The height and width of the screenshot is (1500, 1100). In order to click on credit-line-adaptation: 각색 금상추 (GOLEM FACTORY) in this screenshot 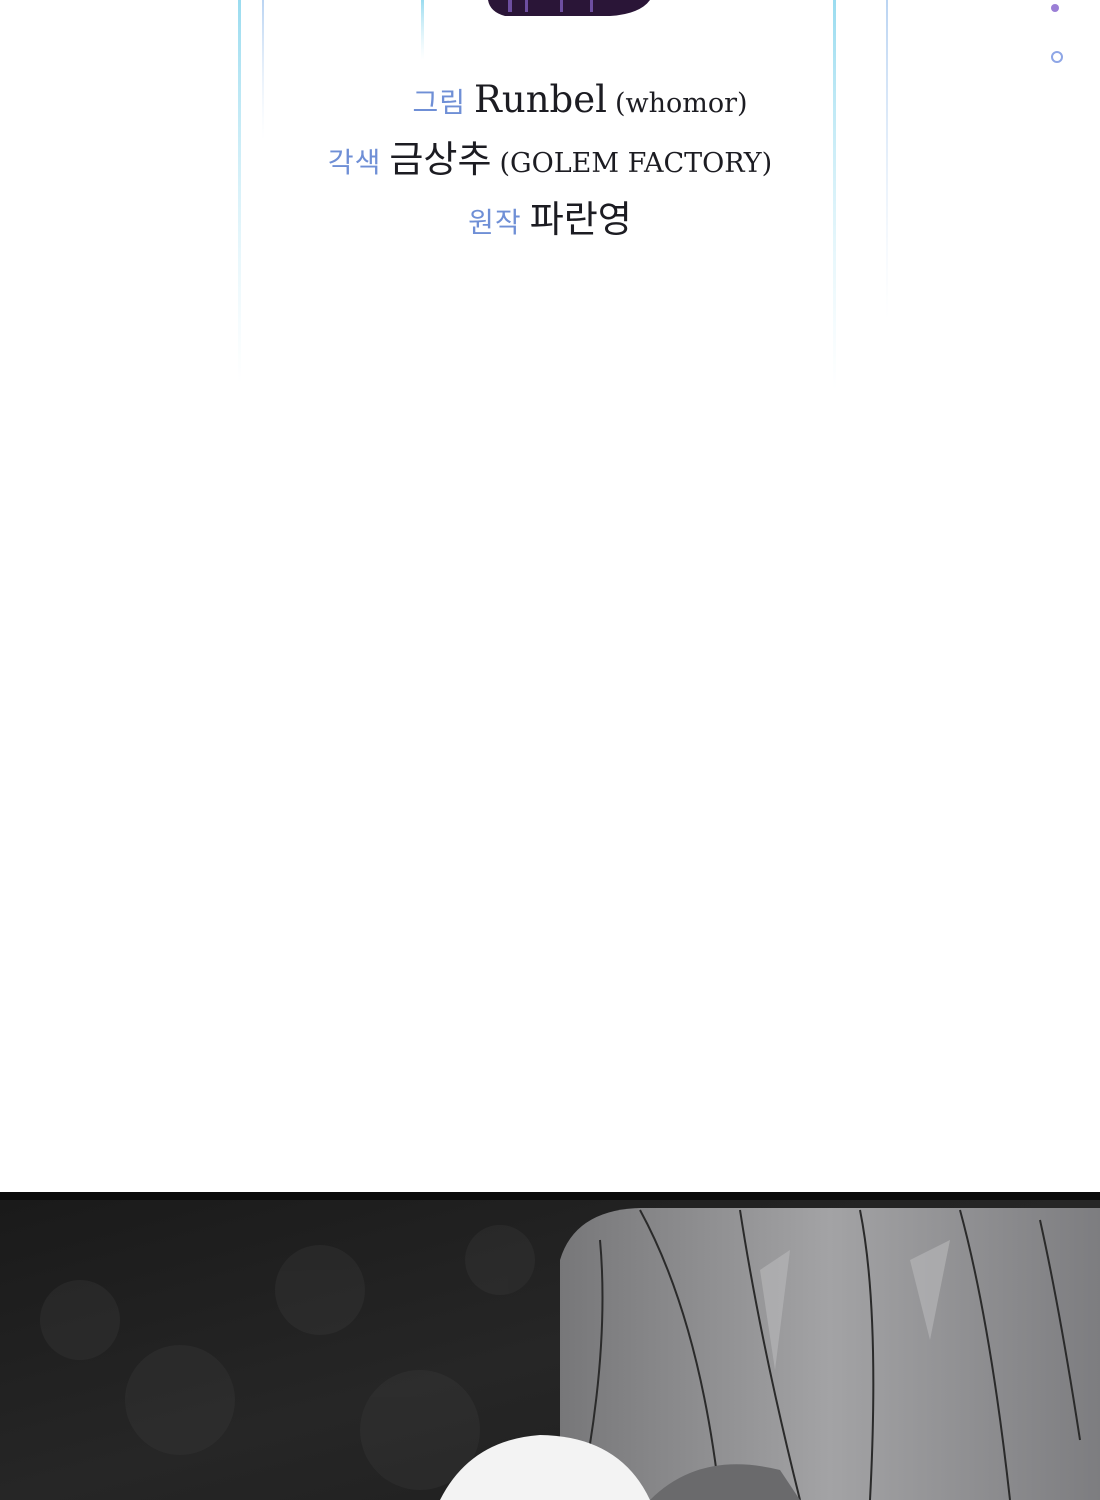, I will do `click(550, 160)`.